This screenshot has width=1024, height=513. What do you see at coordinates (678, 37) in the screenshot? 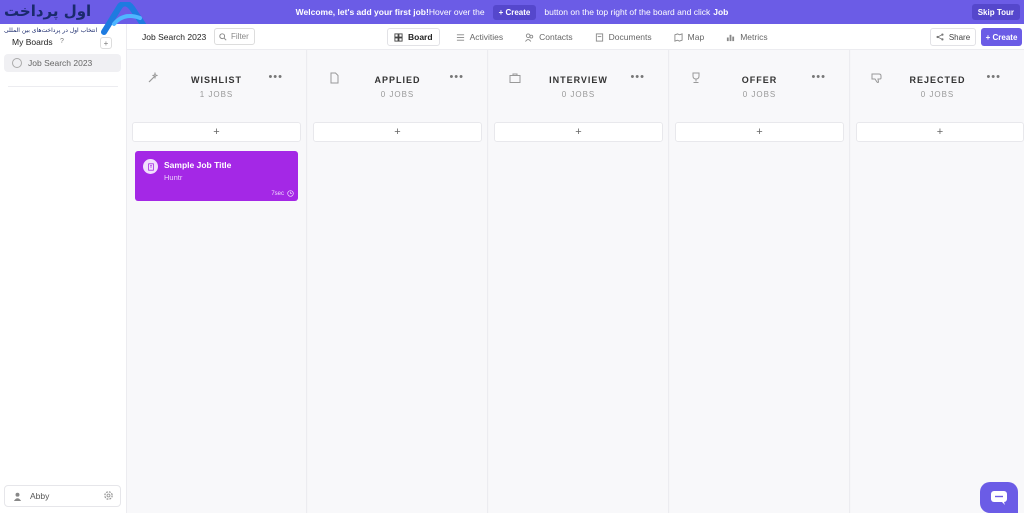
I see `map-icon` at bounding box center [678, 37].